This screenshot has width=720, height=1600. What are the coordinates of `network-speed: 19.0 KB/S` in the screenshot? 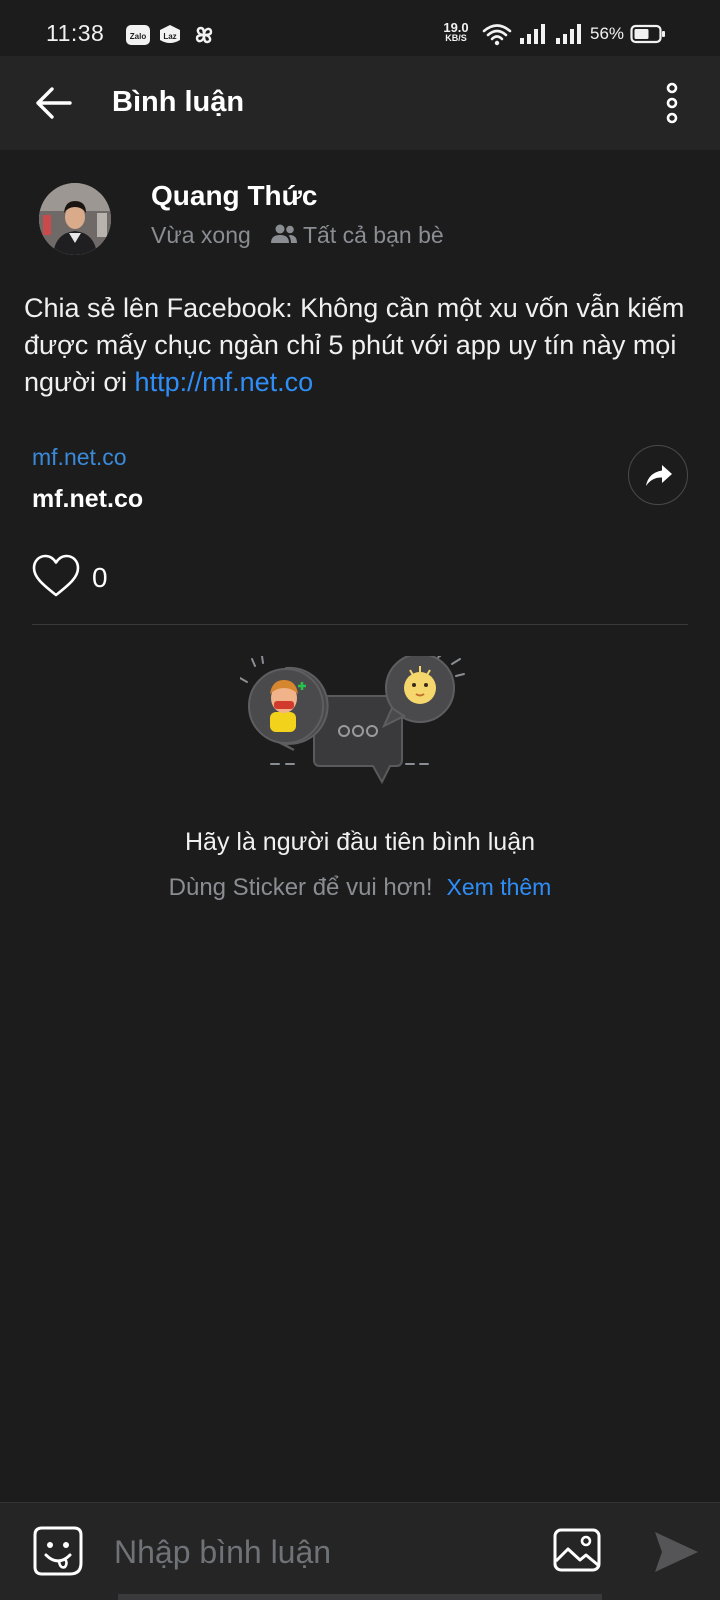 It's located at (456, 31).